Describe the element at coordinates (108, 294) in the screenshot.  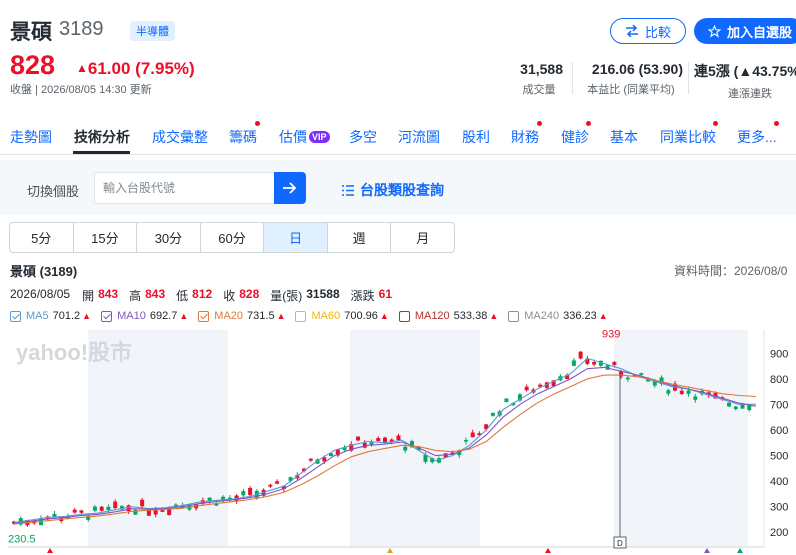
I see `open-value: 843` at that location.